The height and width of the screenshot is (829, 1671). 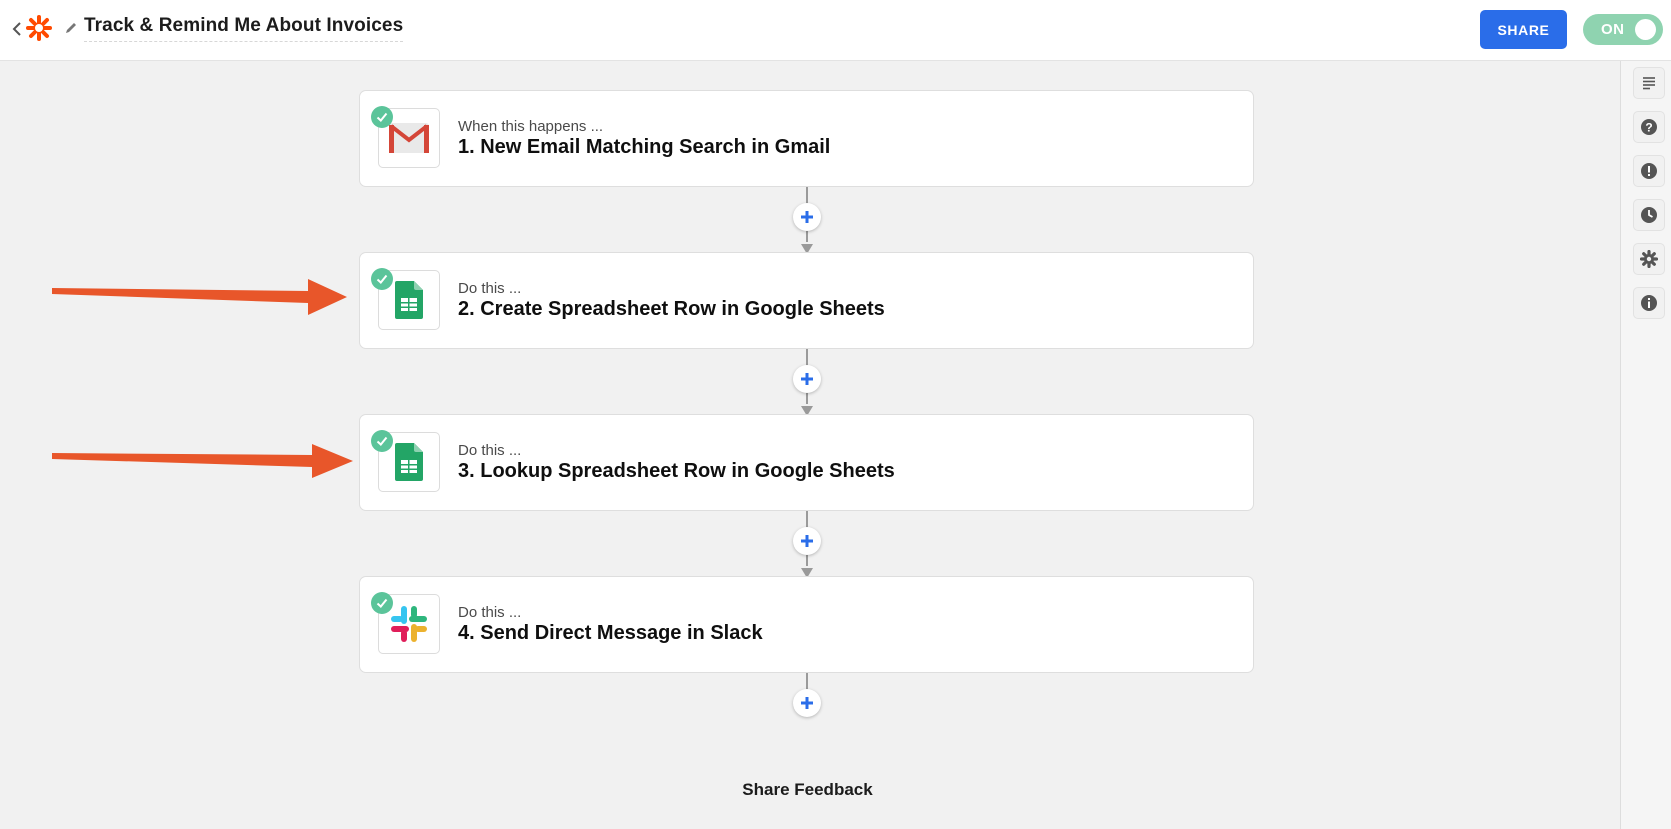 What do you see at coordinates (1613, 29) in the screenshot?
I see `toggle-label: ON` at bounding box center [1613, 29].